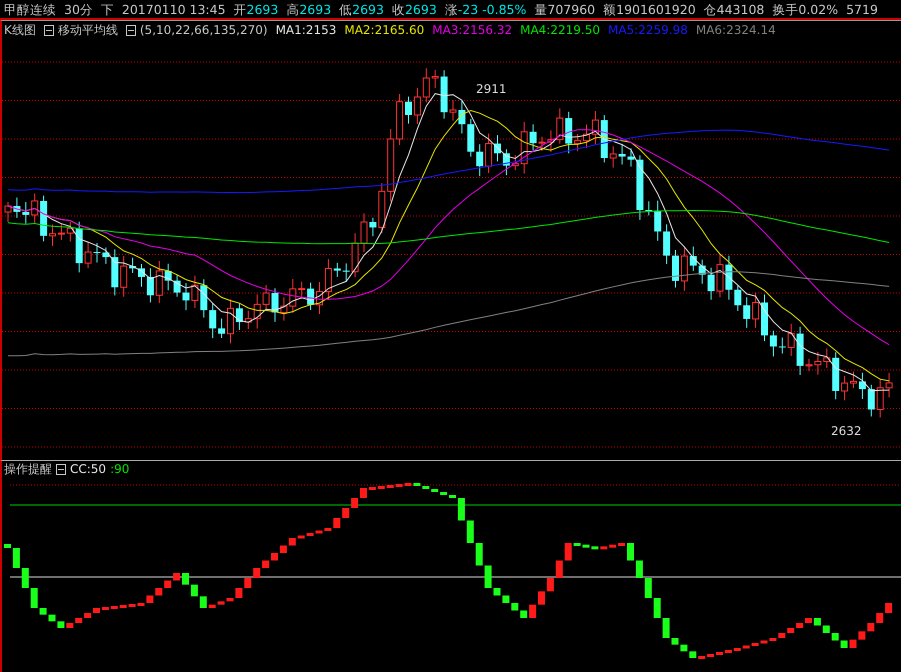  Describe the element at coordinates (491, 89) in the screenshot. I see `high-price-label: 2911` at that location.